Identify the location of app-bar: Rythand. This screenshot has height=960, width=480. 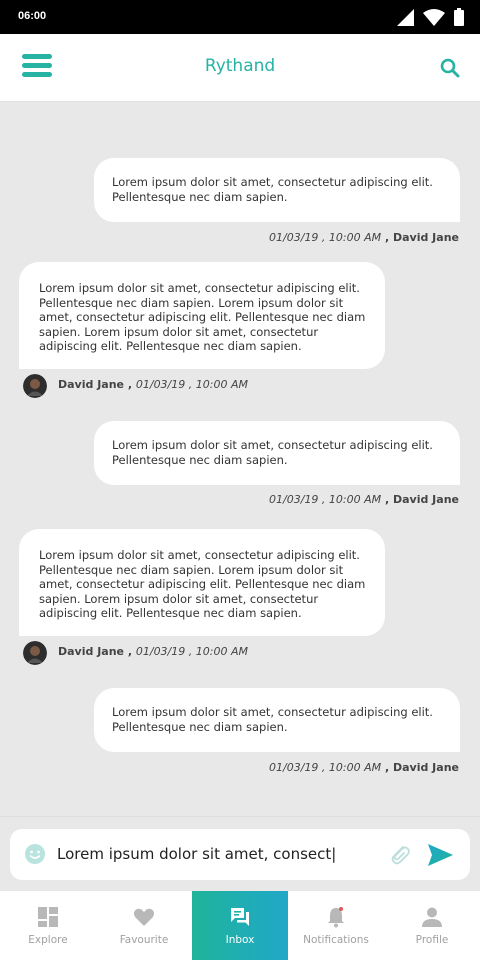
(240, 68).